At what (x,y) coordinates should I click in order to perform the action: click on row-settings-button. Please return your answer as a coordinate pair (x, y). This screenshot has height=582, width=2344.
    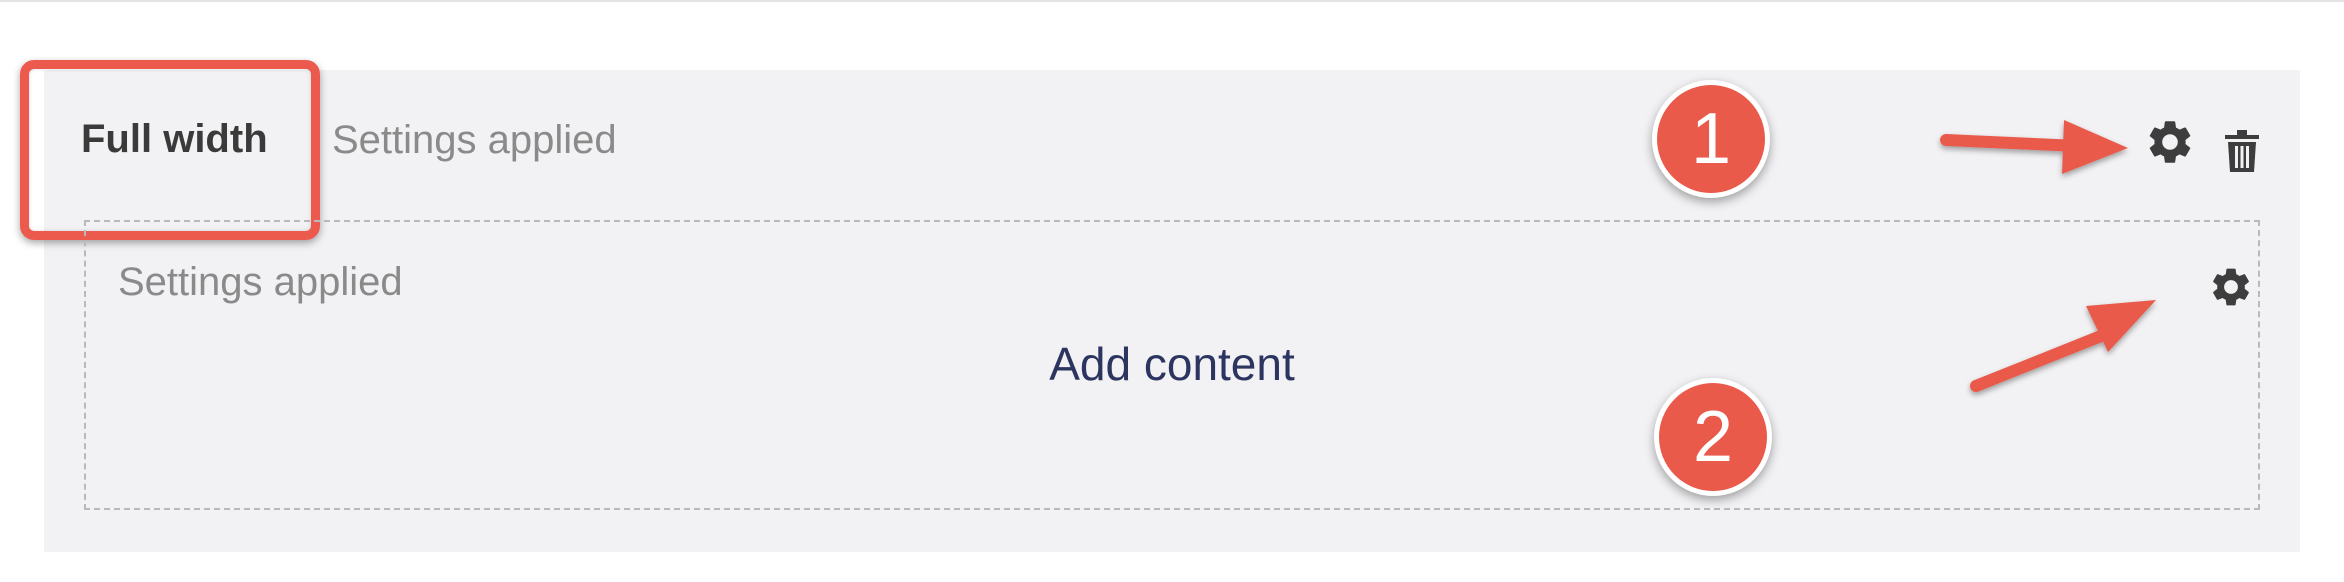
    Looking at the image, I should click on (2170, 142).